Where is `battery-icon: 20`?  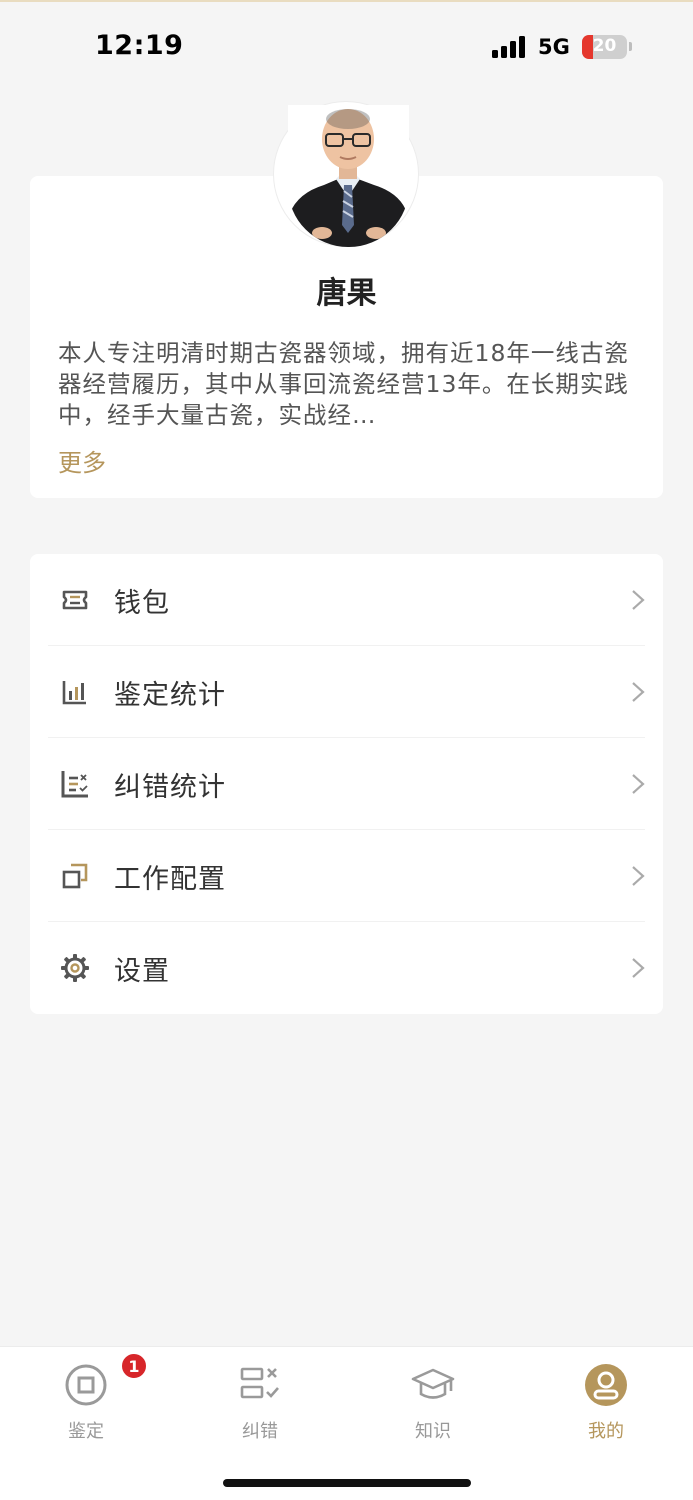
battery-icon: 20 is located at coordinates (604, 47).